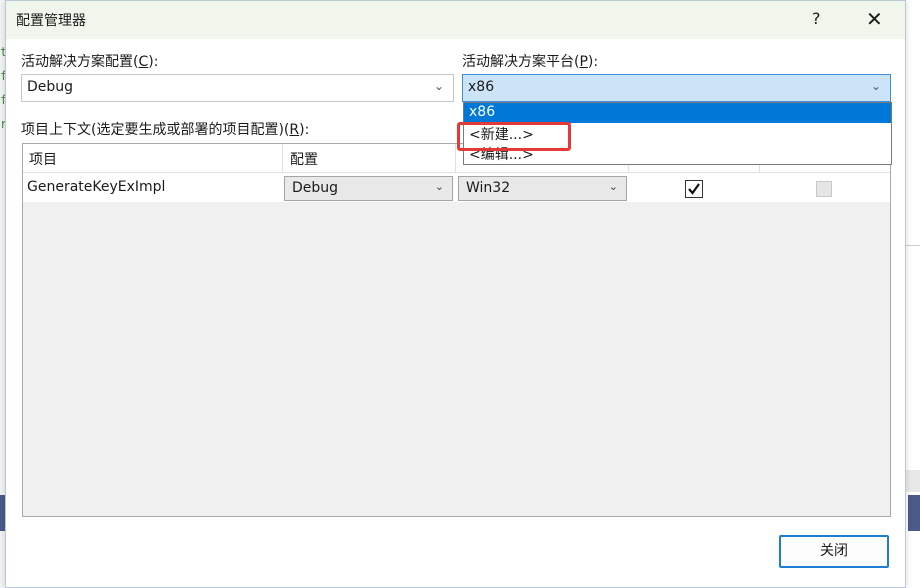 The image size is (920, 588). I want to click on active-config-value: Debug, so click(50, 87).